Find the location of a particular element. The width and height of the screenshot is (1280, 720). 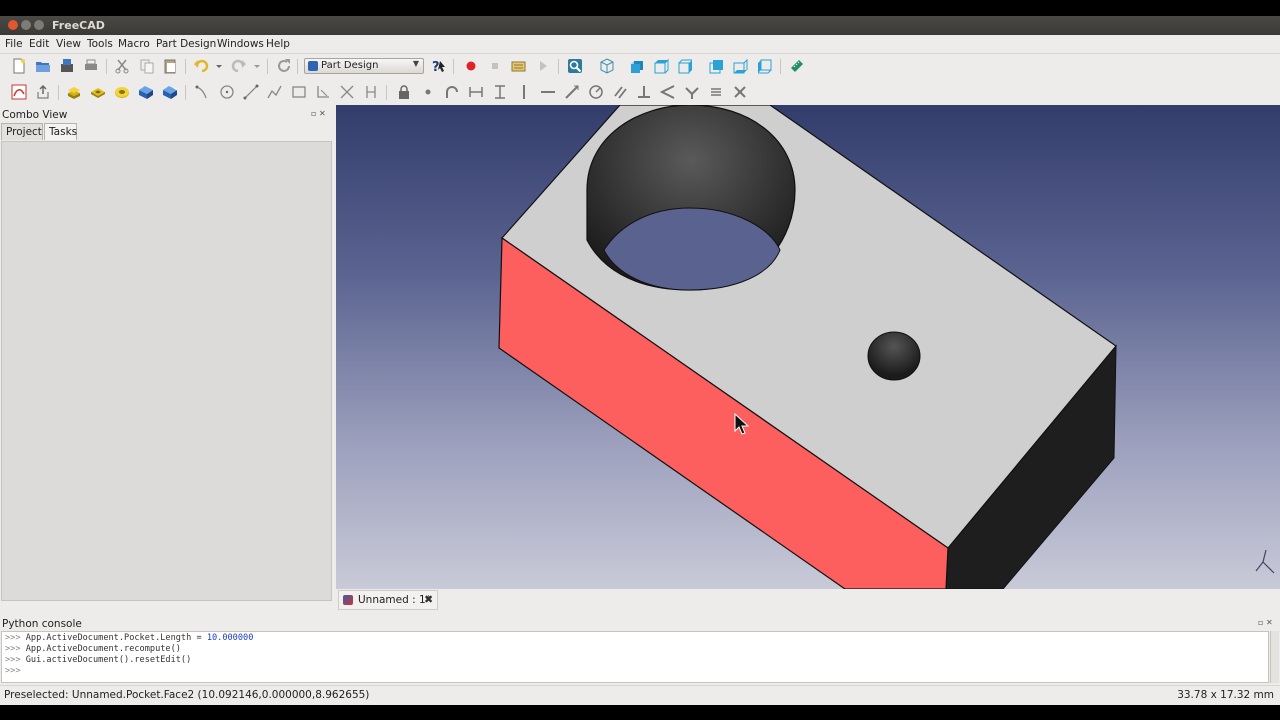

right-view-icon is located at coordinates (686, 66).